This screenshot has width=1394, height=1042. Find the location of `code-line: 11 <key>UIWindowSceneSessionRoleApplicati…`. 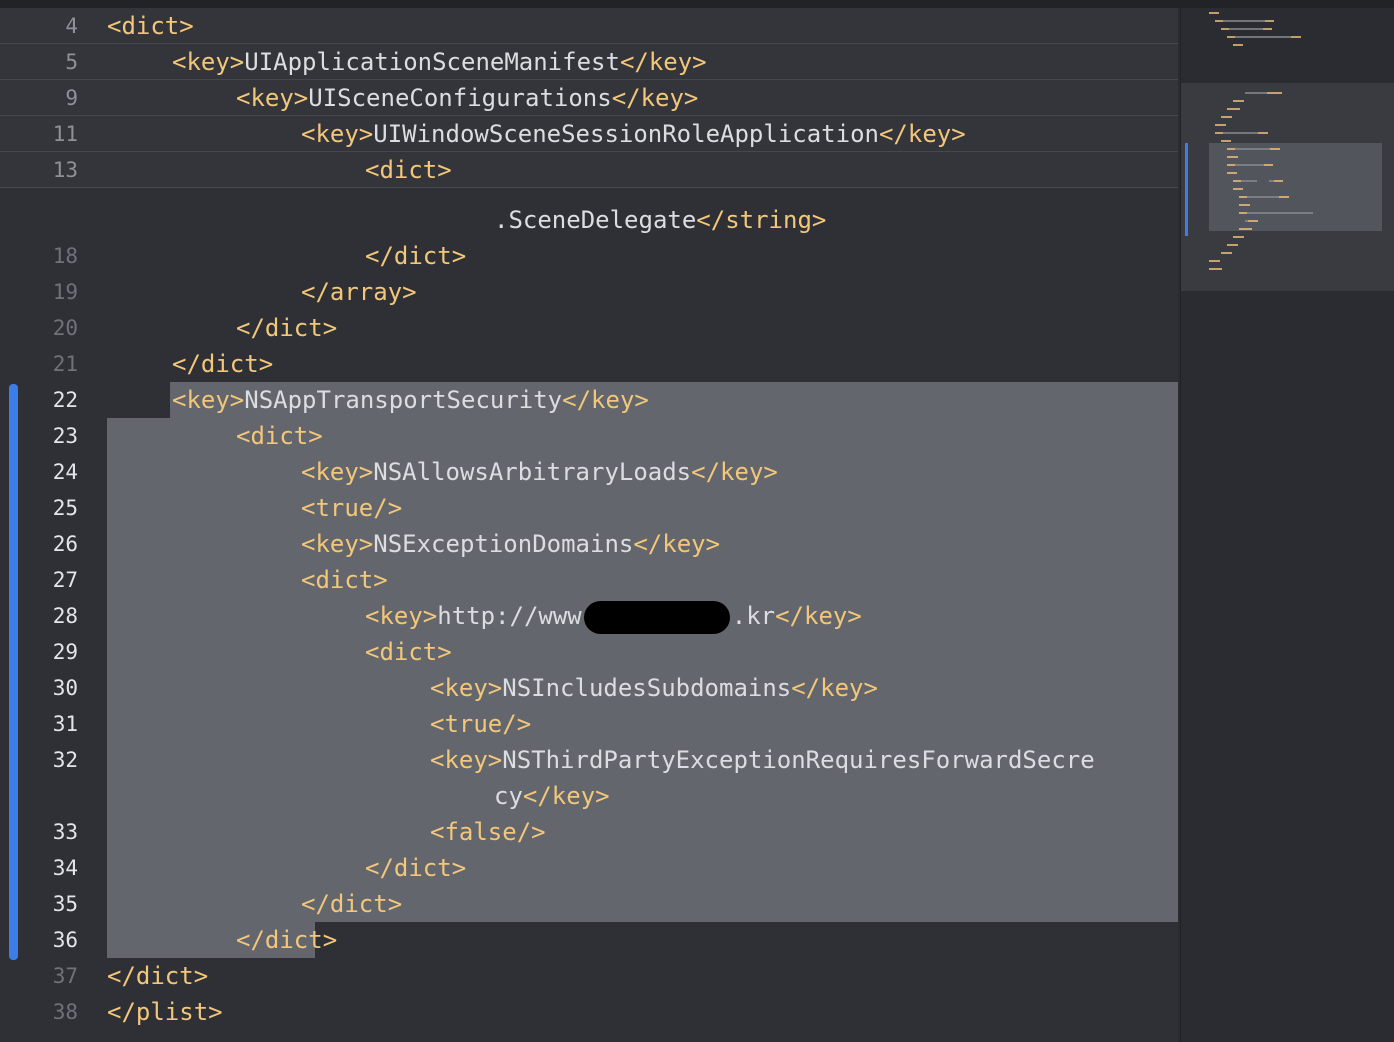

code-line: 11 <key>UIWindowSceneSessionRoleApplicati… is located at coordinates (589, 134).